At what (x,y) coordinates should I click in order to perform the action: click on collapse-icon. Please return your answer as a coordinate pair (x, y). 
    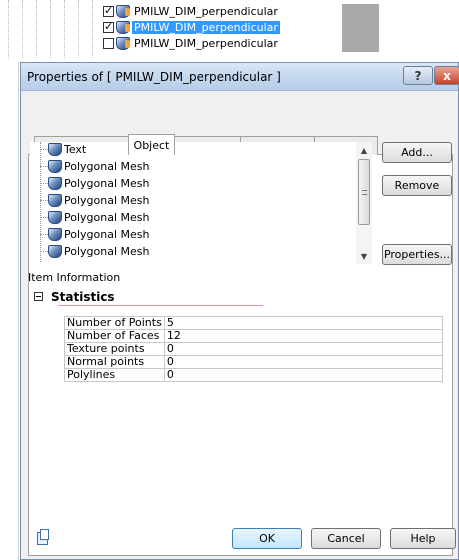
    Looking at the image, I should click on (38, 296).